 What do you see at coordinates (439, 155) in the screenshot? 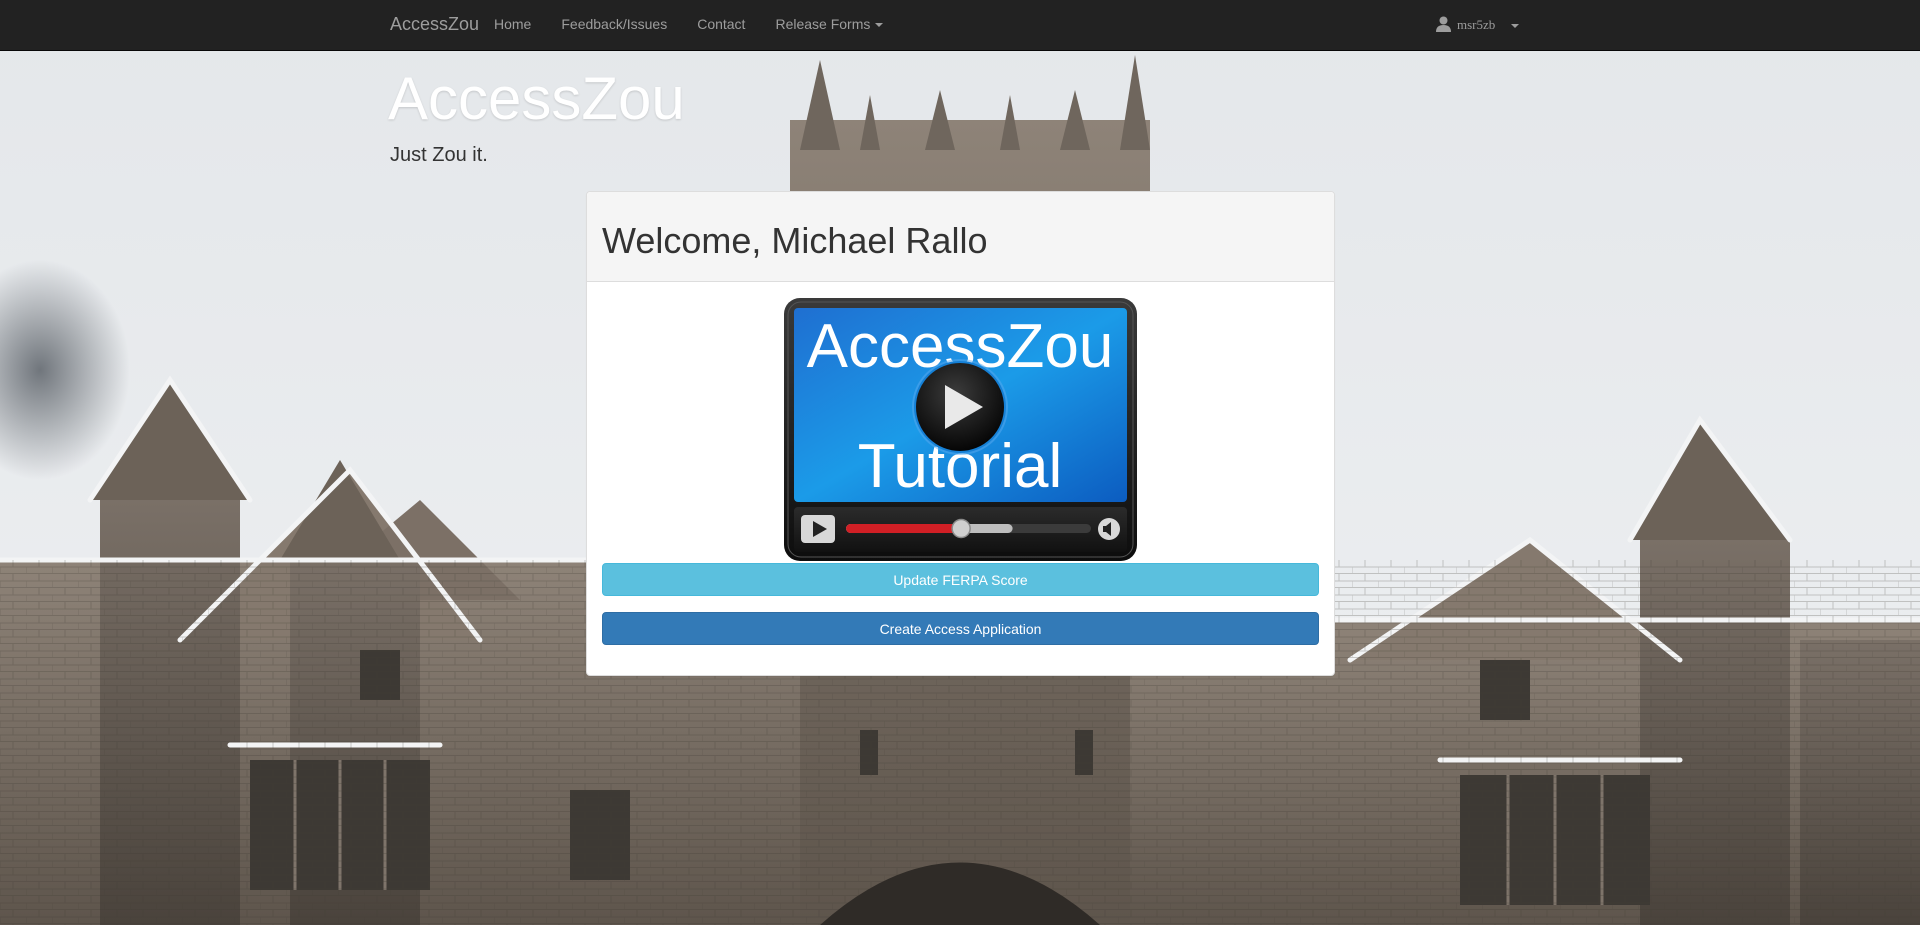
I see `hero-subtitle: Just Zou it.` at bounding box center [439, 155].